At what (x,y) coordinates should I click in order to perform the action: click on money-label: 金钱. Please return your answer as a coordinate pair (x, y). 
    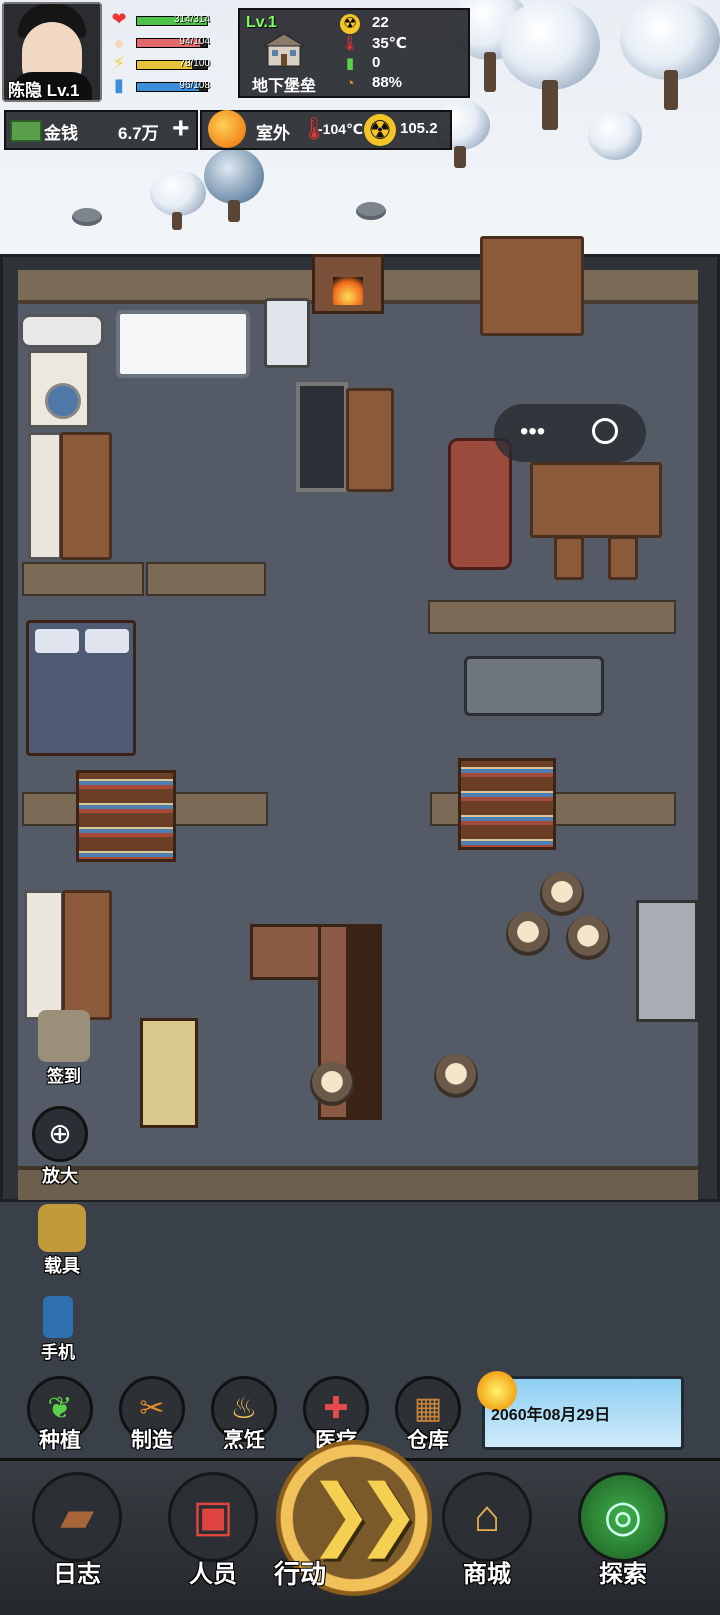
    Looking at the image, I should click on (61, 133).